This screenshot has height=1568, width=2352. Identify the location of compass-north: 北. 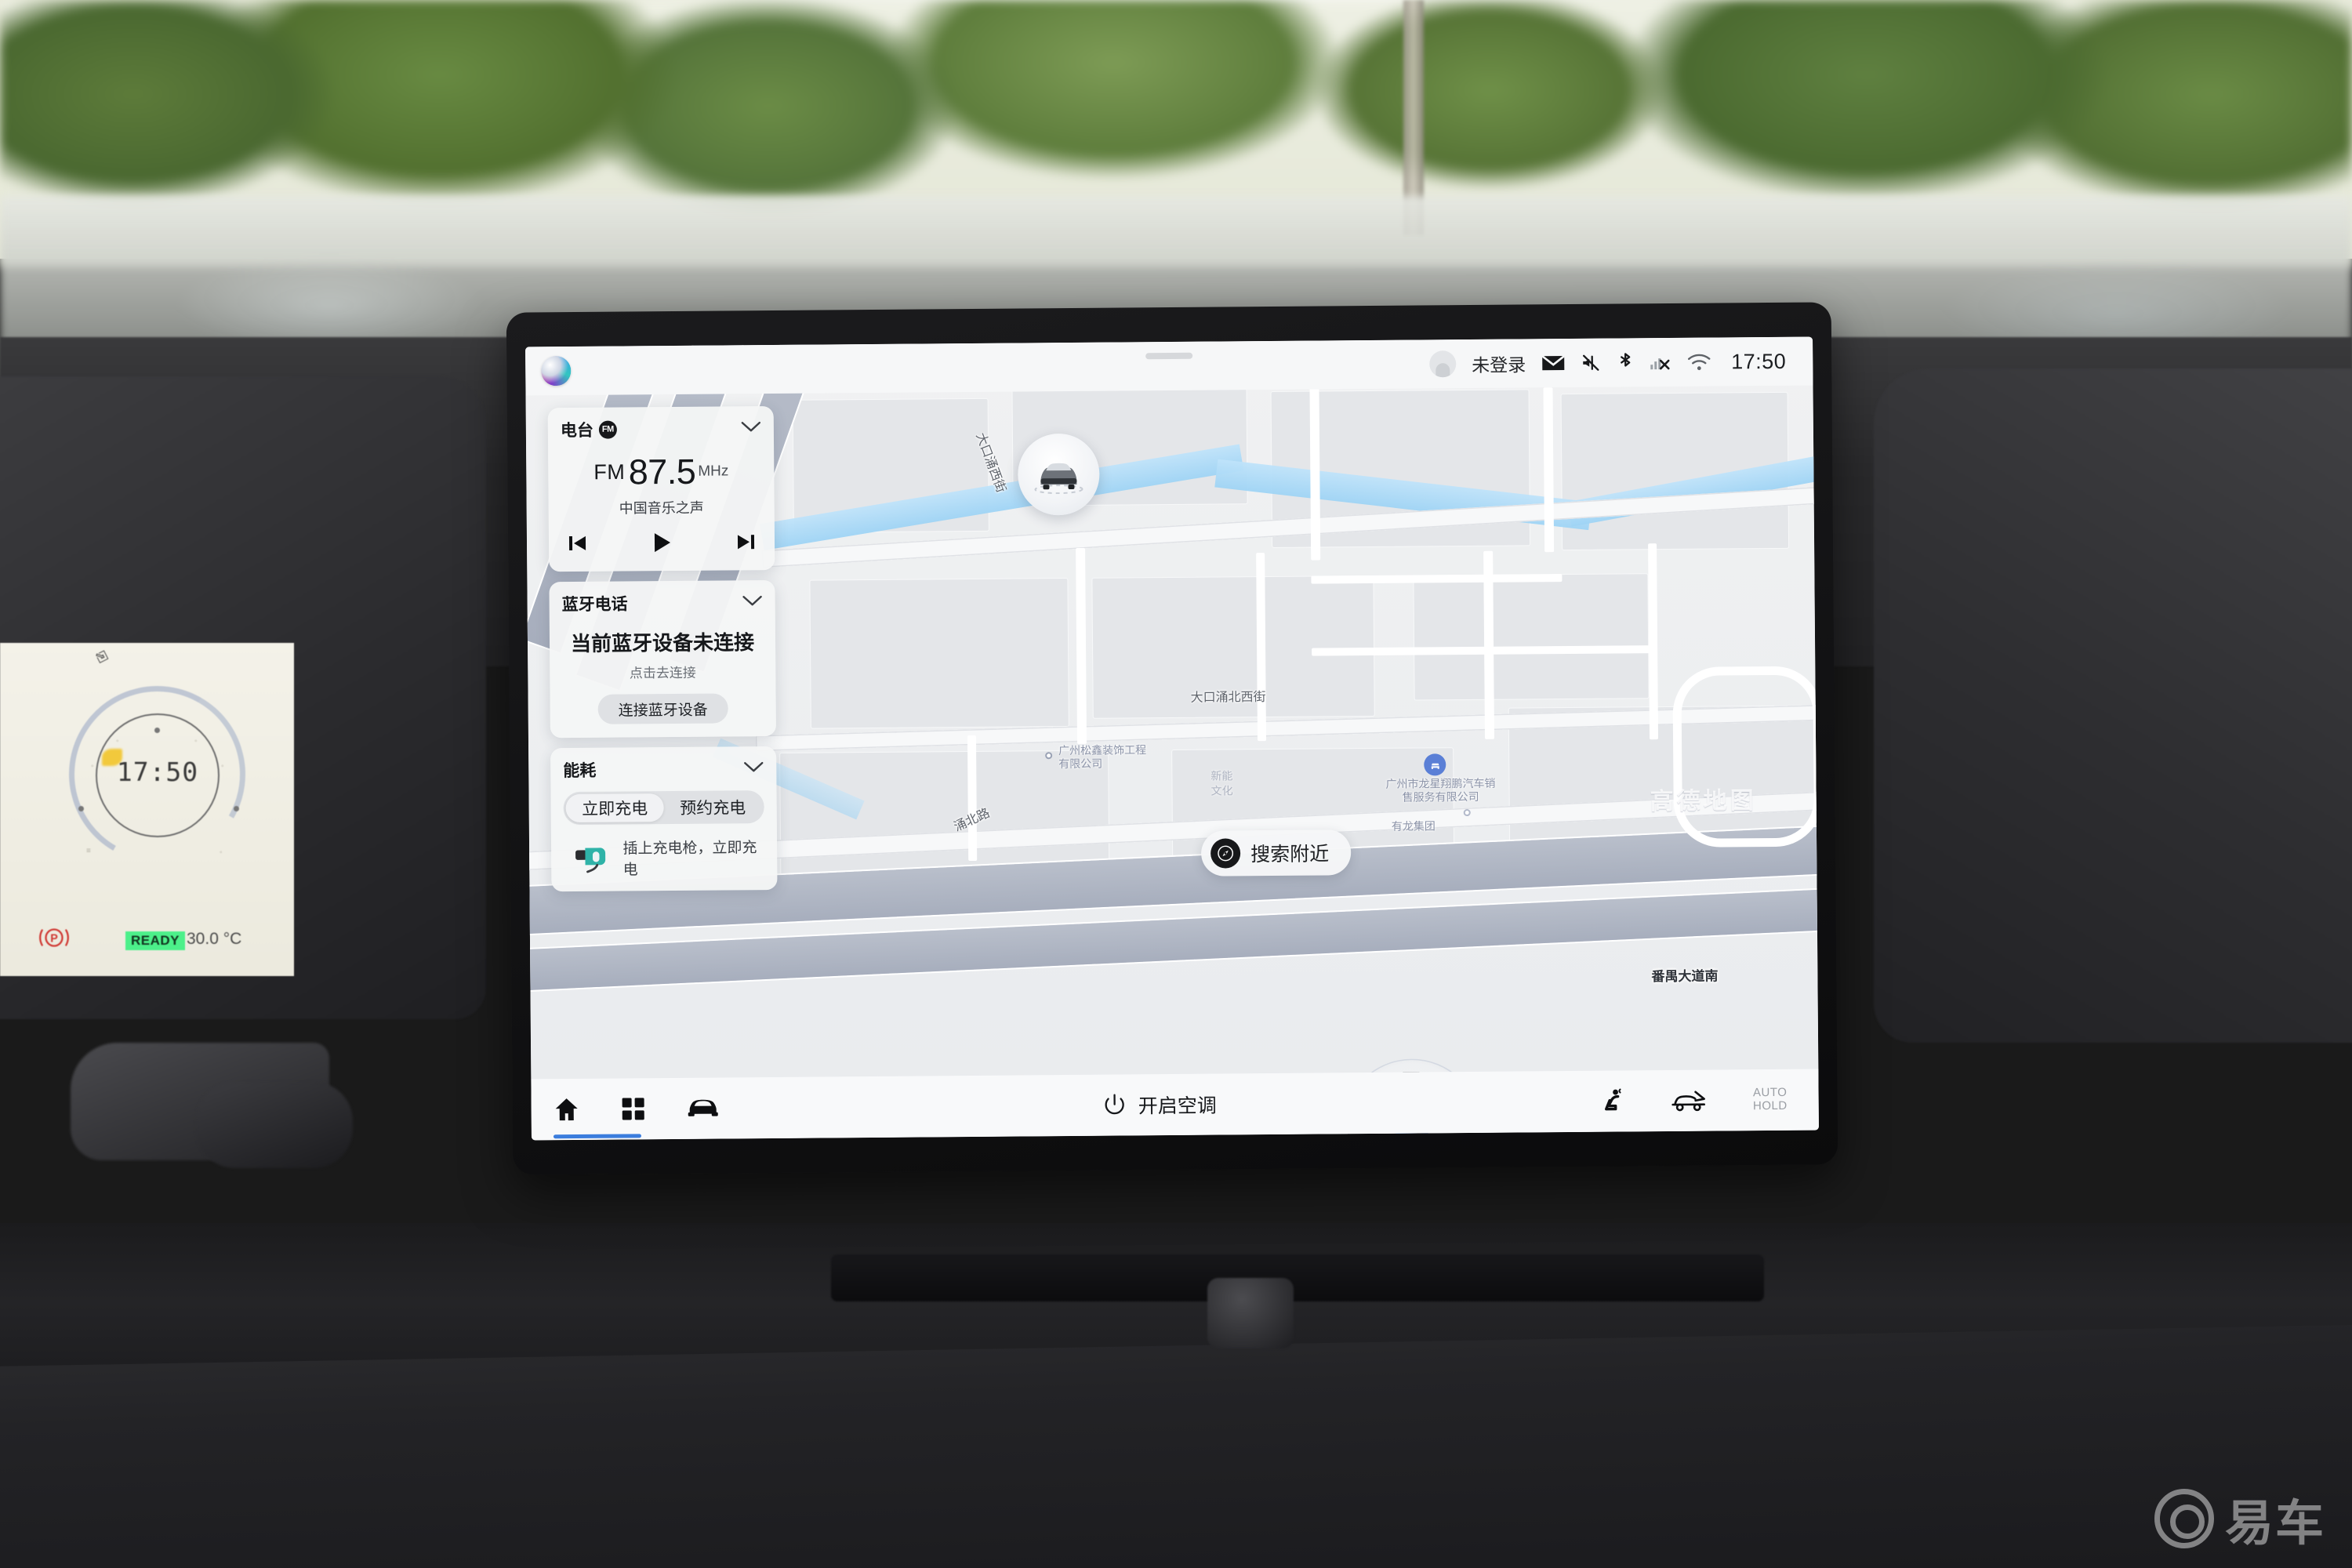
(1460, 1138).